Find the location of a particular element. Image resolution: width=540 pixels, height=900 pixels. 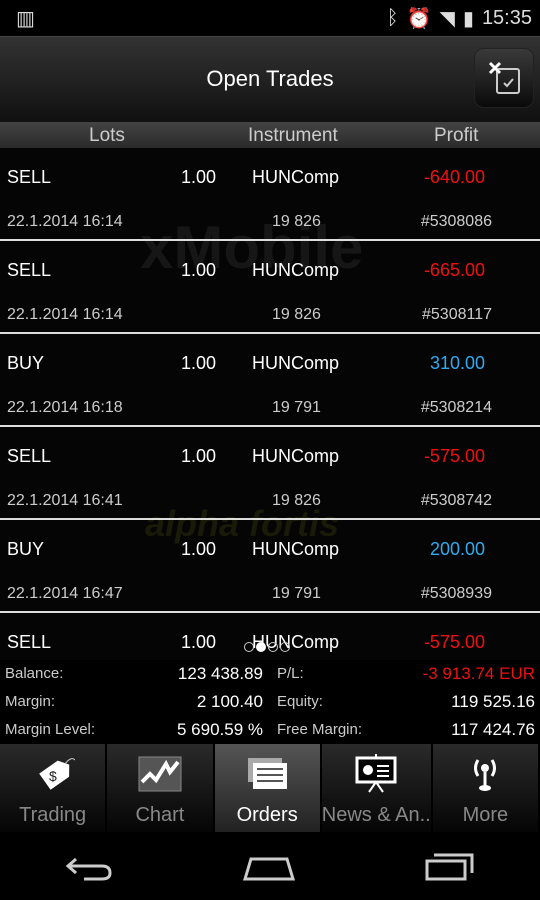

equity-value: 119 525.16 is located at coordinates (493, 701).